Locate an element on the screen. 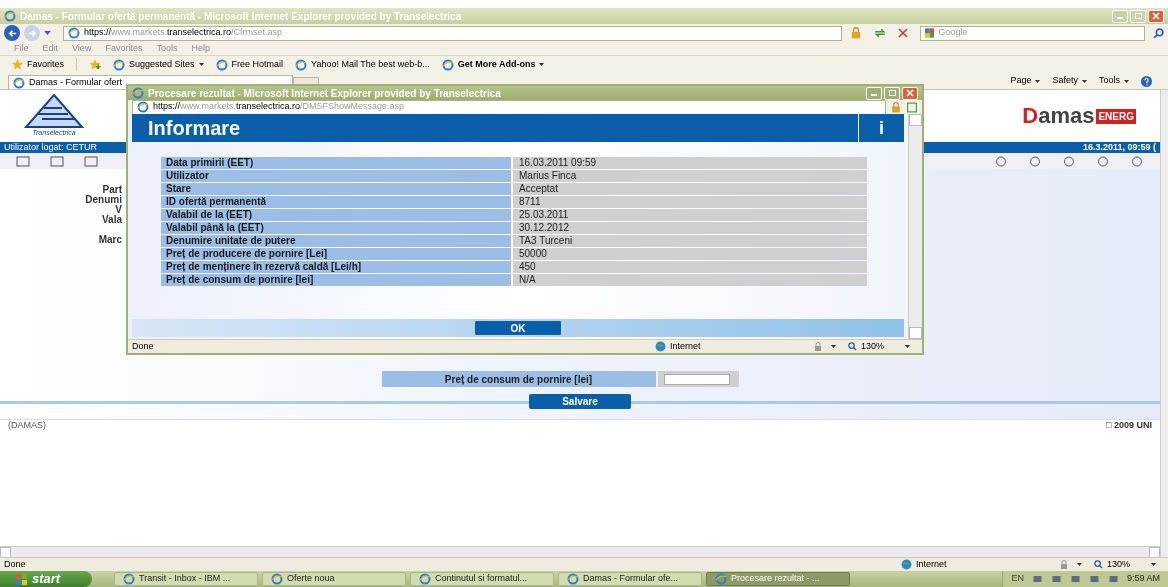  save-button: Salvare is located at coordinates (580, 401).